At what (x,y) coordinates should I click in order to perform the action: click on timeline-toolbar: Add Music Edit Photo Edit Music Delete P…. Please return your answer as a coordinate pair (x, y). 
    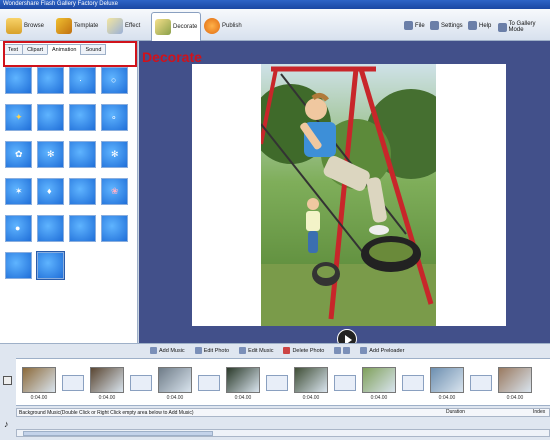
    Looking at the image, I should click on (277, 350).